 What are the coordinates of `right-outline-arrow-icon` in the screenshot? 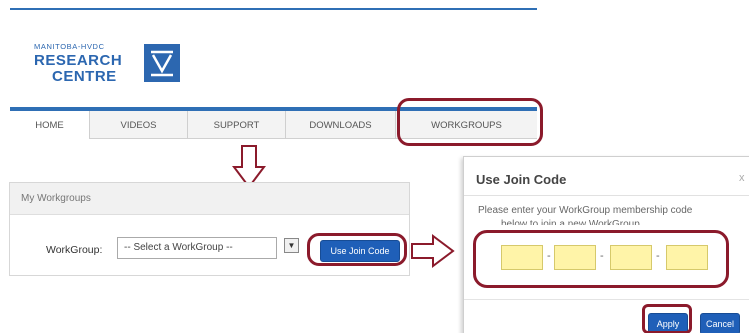 It's located at (433, 251).